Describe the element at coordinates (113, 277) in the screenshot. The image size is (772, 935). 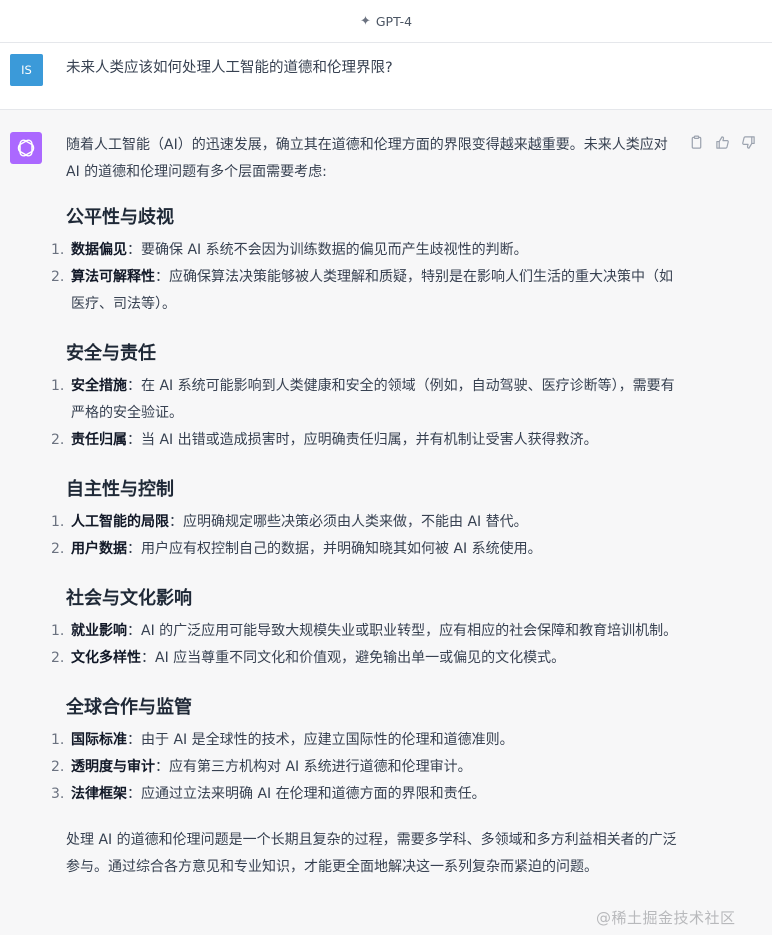
I see `list-item-term: 算法可解释性` at that location.